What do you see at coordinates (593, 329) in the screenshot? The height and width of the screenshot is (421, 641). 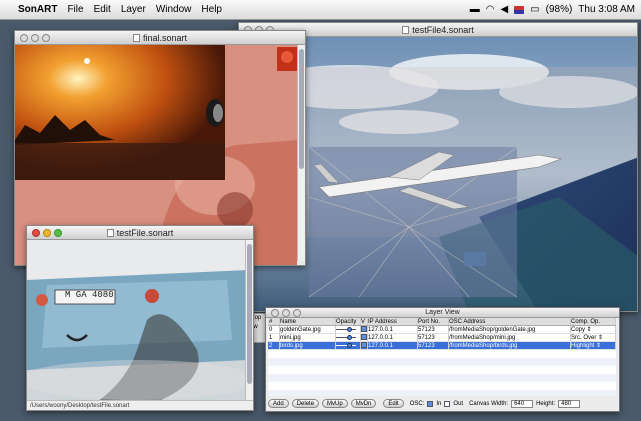 I see `comp-op-select: Copy ⇕` at bounding box center [593, 329].